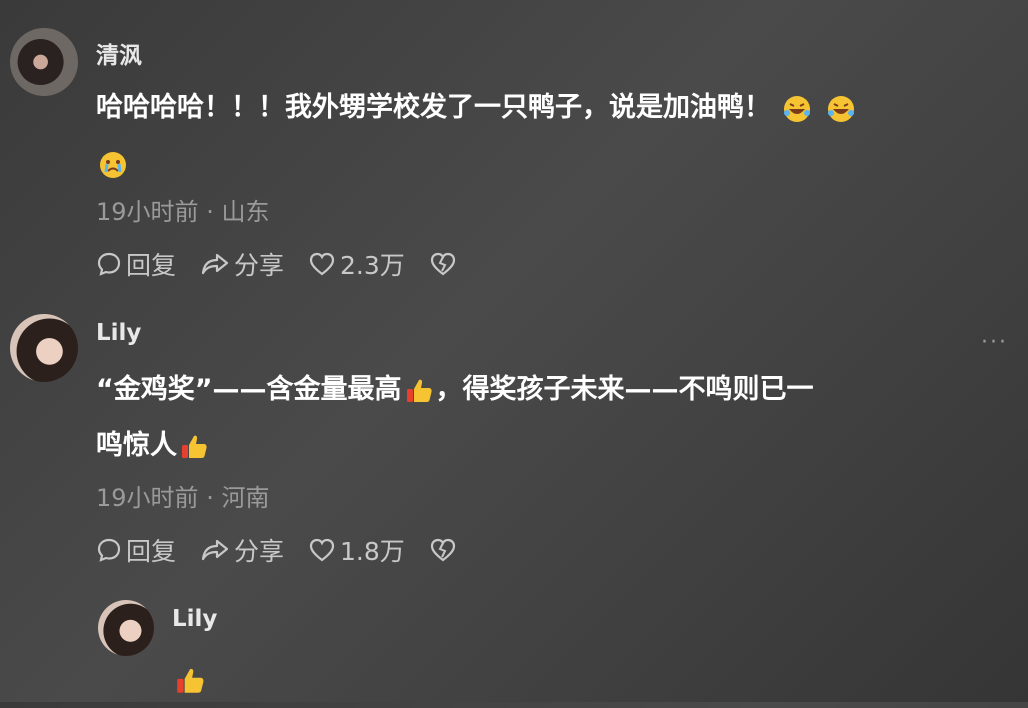  What do you see at coordinates (994, 342) in the screenshot?
I see `more-options-button: ···` at bounding box center [994, 342].